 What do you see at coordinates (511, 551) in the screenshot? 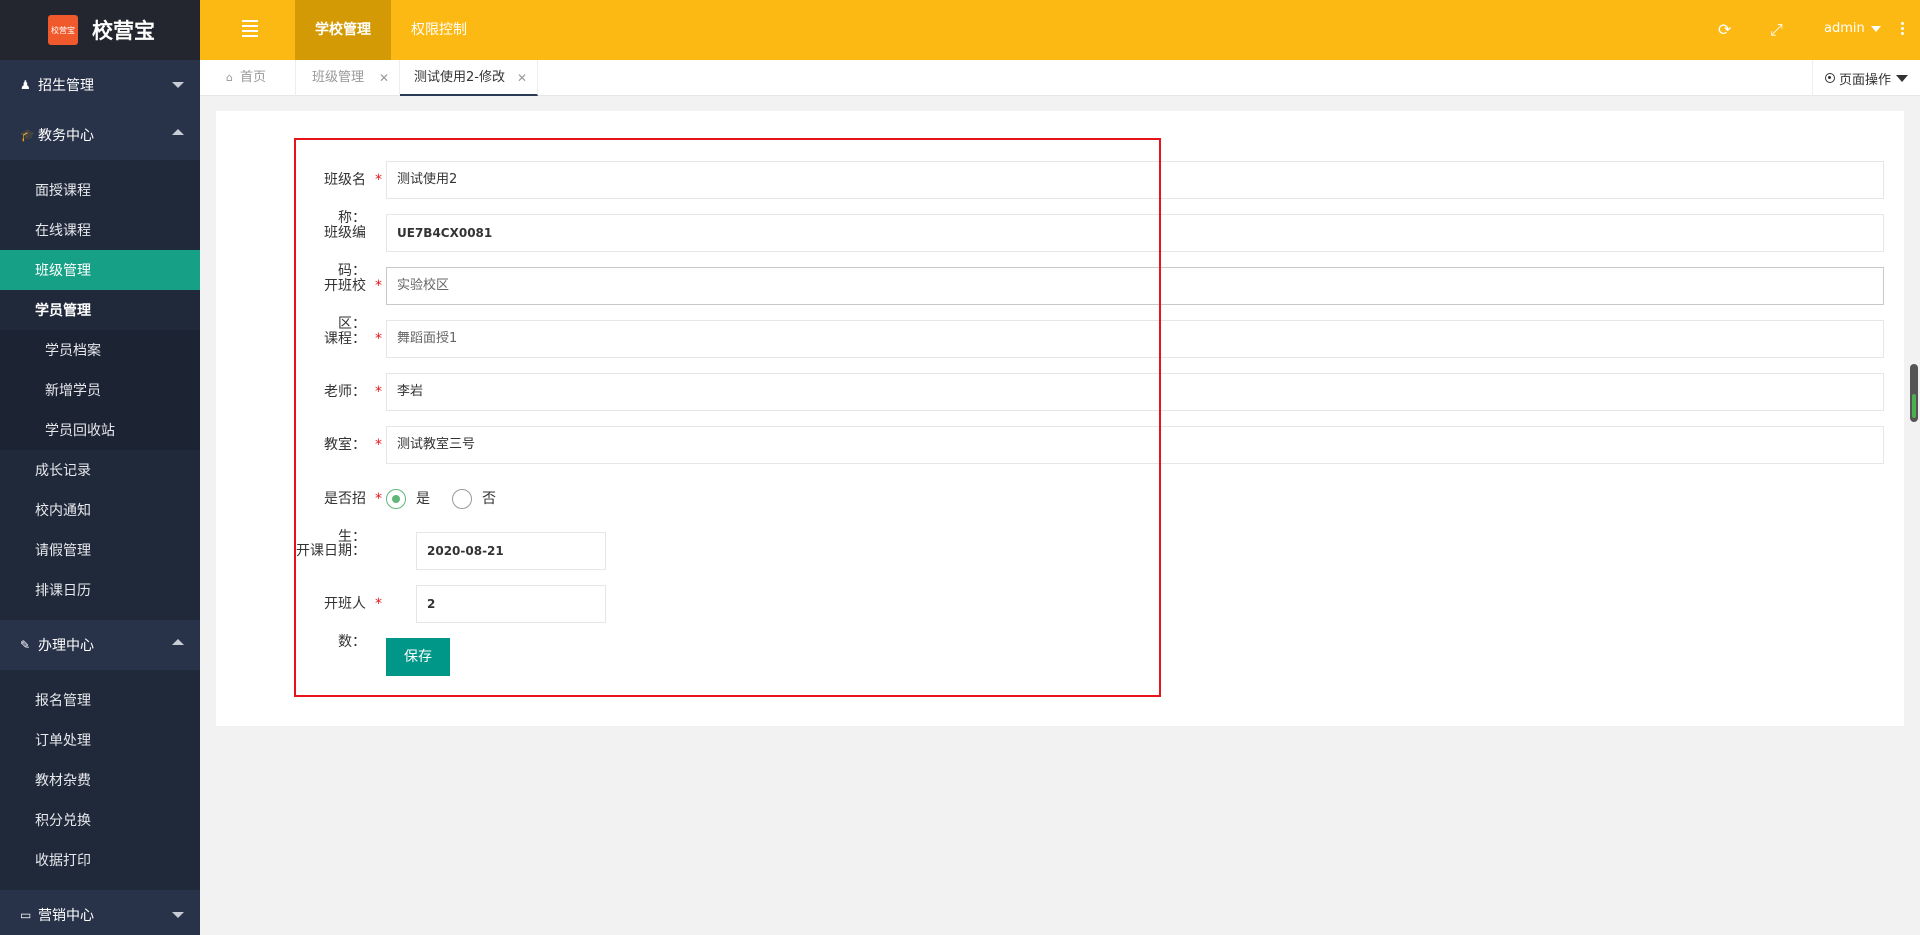
I see `start-date-input: 2020-08-21` at bounding box center [511, 551].